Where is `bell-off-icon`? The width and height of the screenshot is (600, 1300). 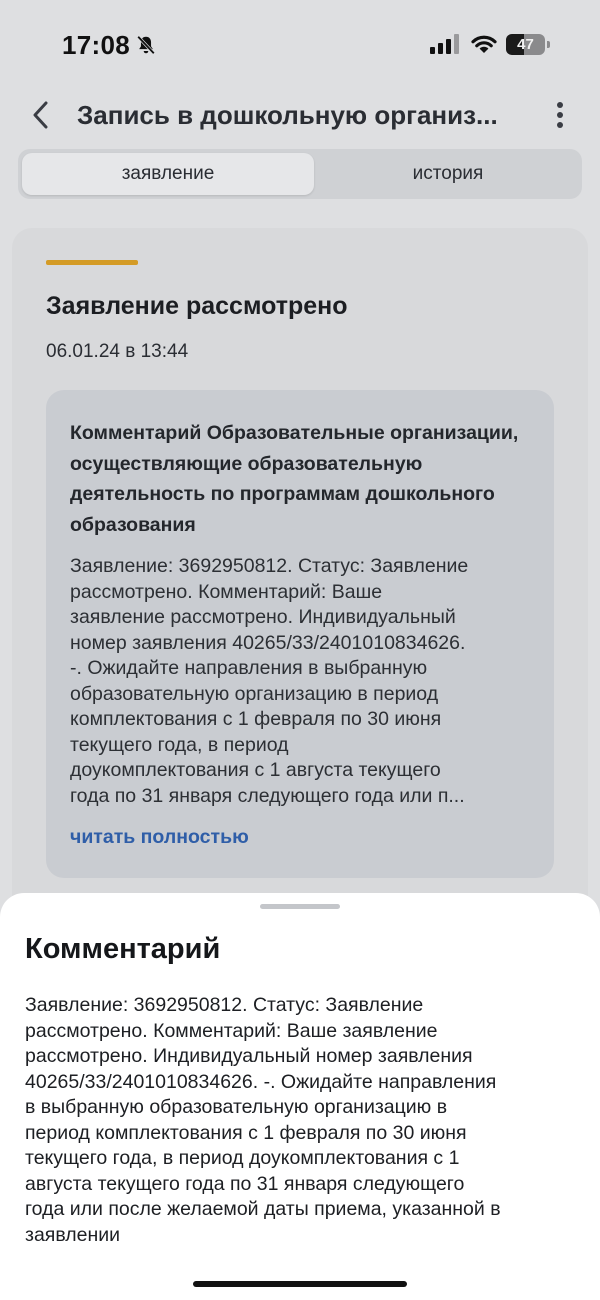 bell-off-icon is located at coordinates (146, 45).